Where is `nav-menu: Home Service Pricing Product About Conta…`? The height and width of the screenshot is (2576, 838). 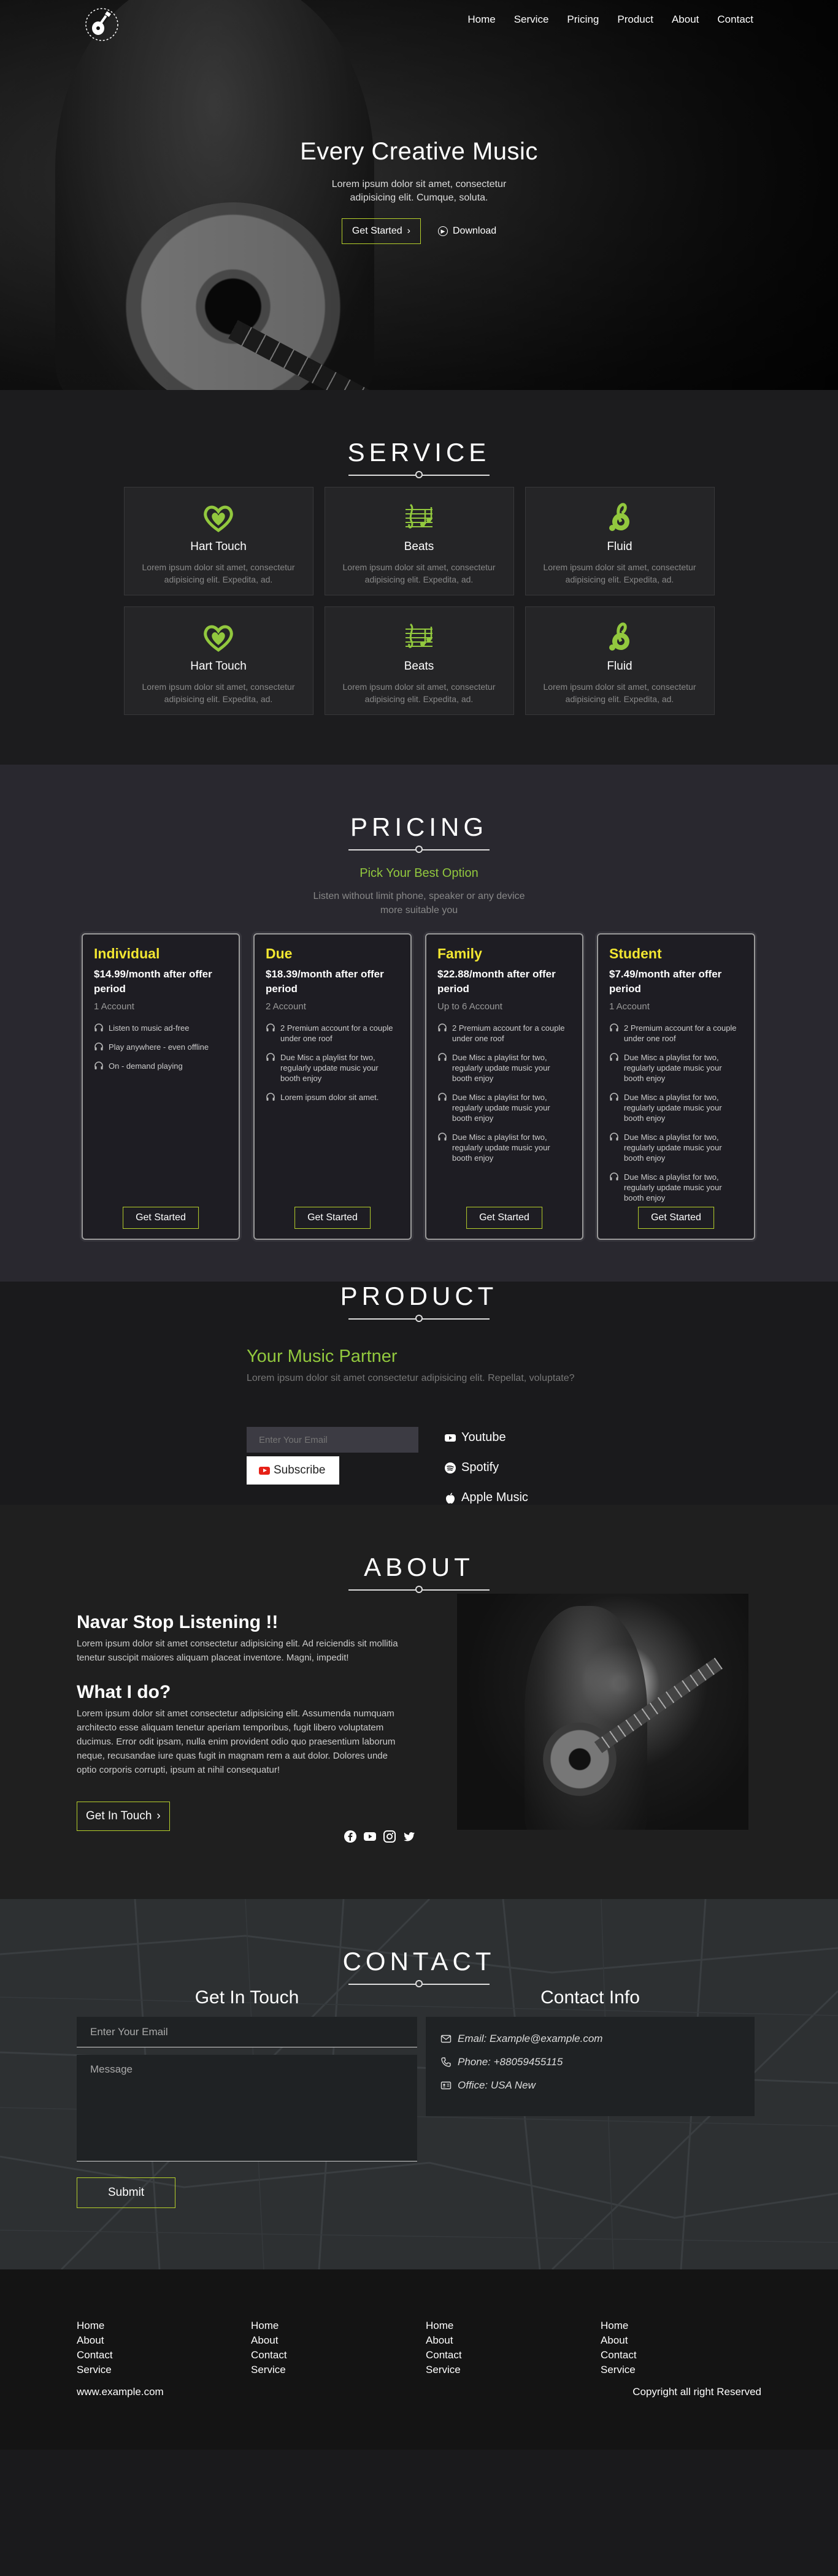 nav-menu: Home Service Pricing Product About Conta… is located at coordinates (610, 19).